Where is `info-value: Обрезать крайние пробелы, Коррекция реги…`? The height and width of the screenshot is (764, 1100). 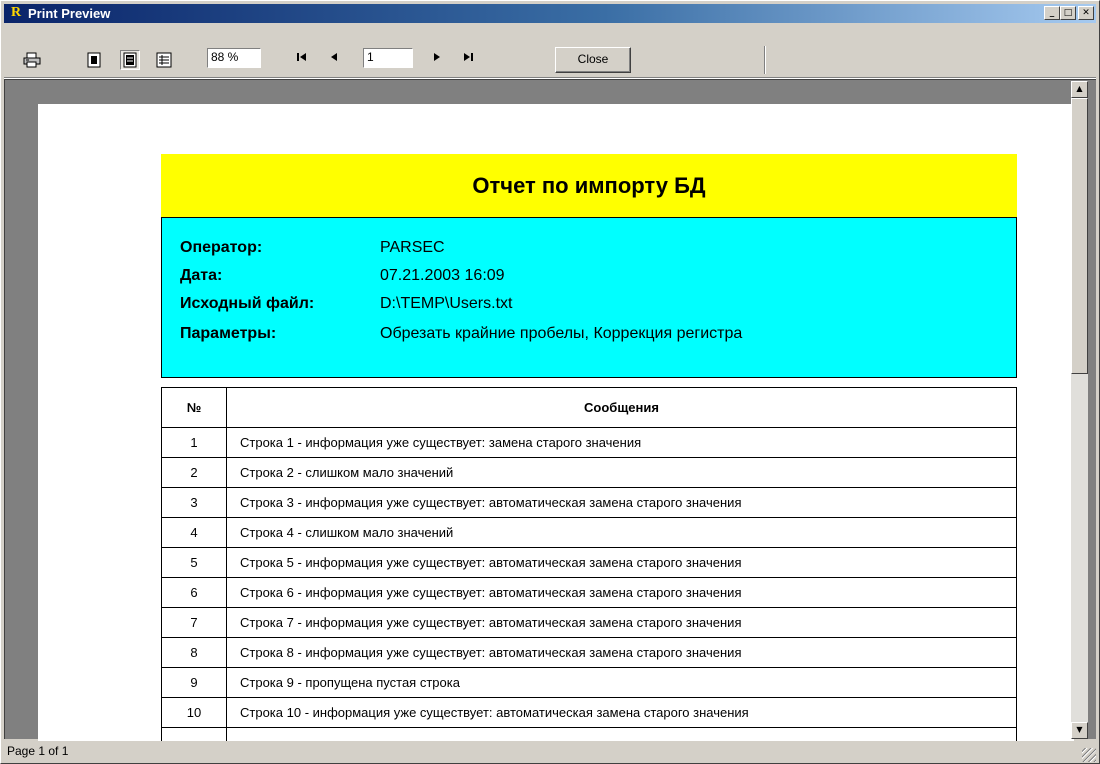 info-value: Обрезать крайние пробелы, Коррекция реги… is located at coordinates (561, 333).